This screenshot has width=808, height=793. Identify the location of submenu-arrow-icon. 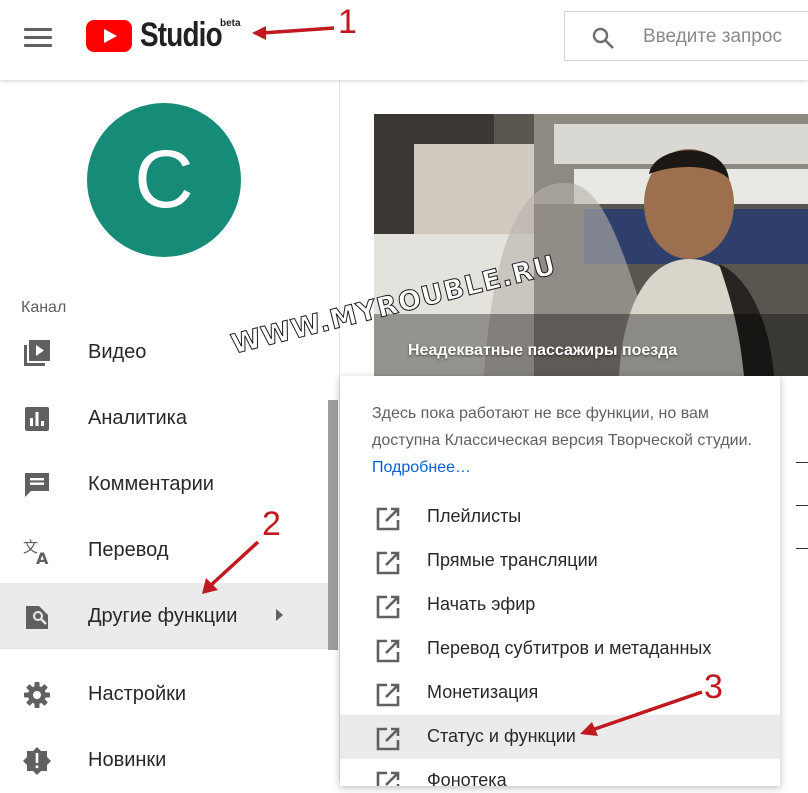
(279, 615).